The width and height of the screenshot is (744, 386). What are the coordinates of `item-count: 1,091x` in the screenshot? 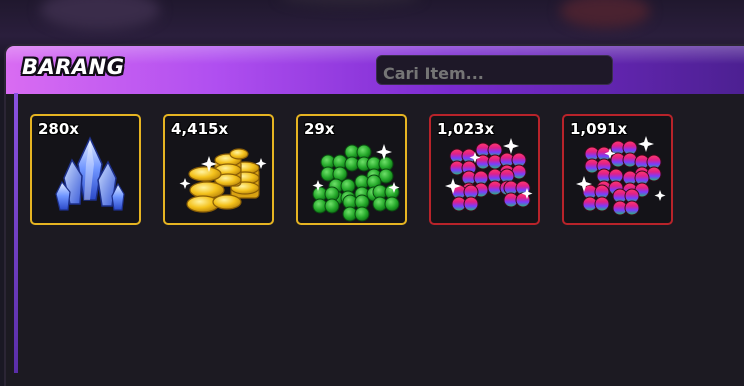 It's located at (599, 129).